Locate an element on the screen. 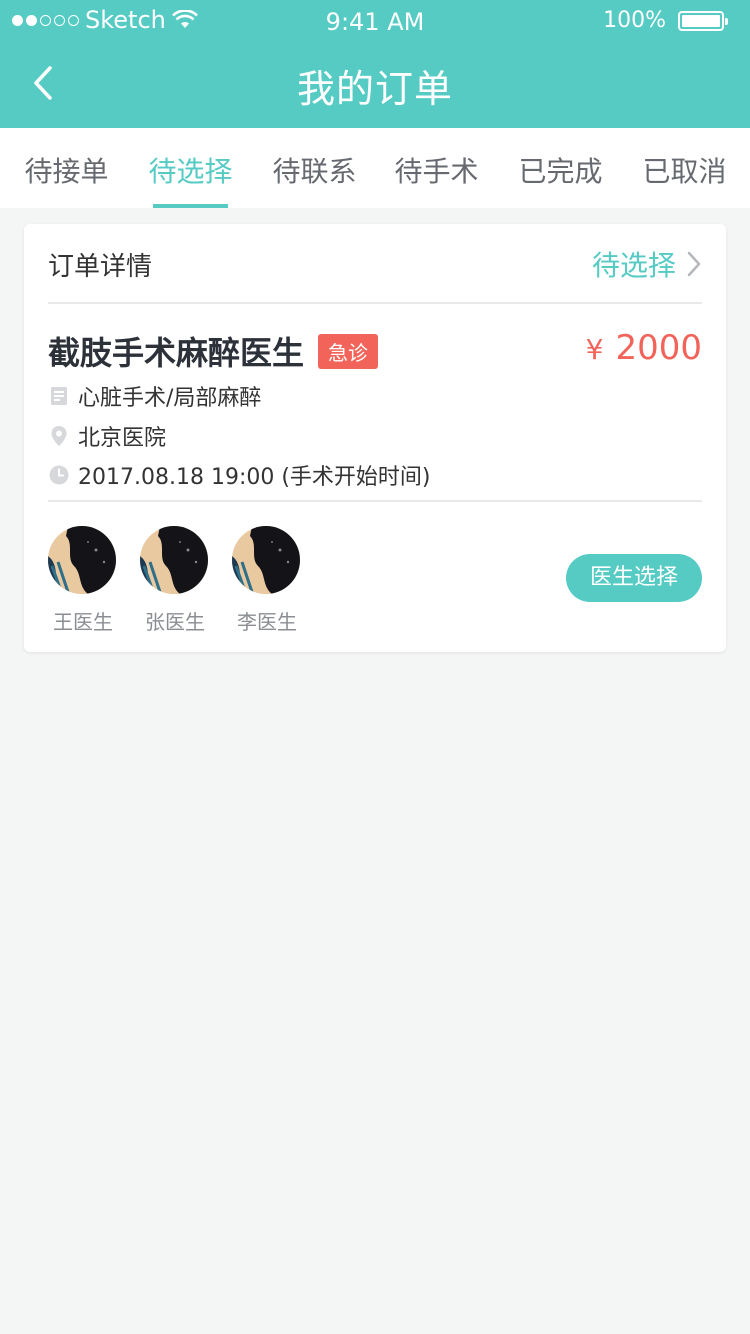 This screenshot has width=750, height=1334. order-price: ¥ 2000 is located at coordinates (644, 348).